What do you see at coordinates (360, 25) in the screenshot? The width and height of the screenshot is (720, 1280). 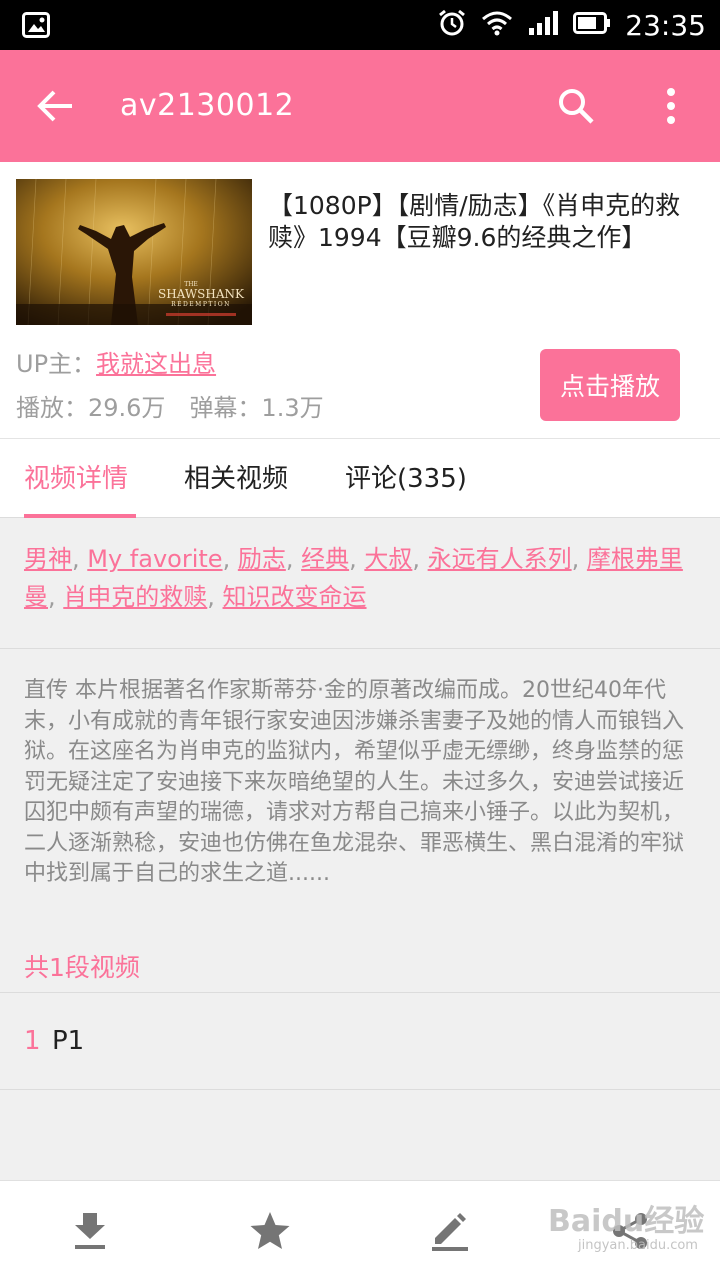 I see `status-bar: 23:35` at bounding box center [360, 25].